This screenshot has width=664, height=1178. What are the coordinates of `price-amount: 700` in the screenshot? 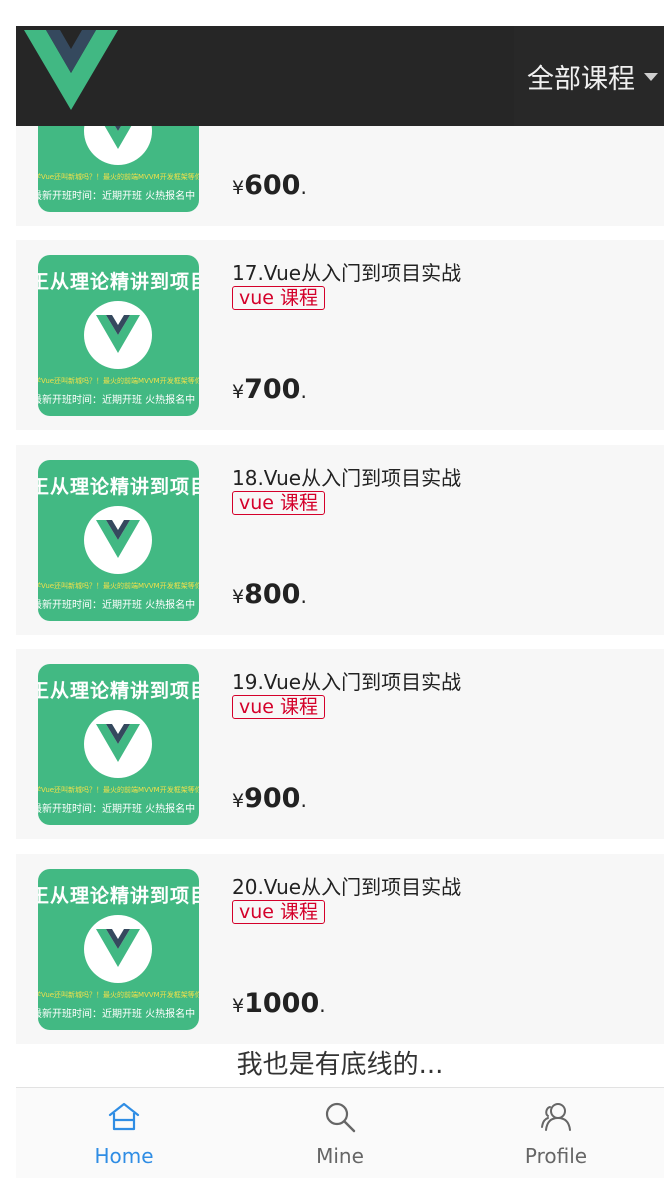 It's located at (272, 389).